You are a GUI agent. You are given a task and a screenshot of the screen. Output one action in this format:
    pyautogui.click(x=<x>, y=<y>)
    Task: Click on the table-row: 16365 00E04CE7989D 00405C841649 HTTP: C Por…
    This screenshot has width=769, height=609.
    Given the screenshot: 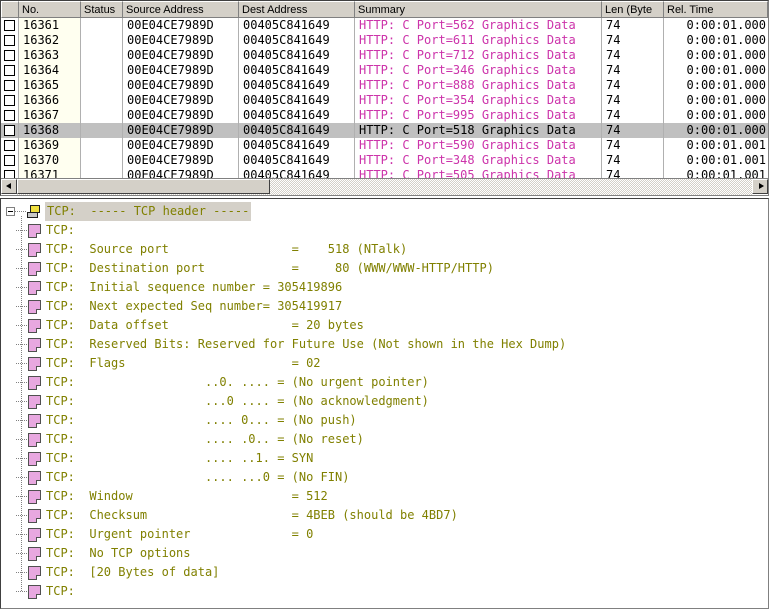 What is the action you would take?
    pyautogui.click(x=384, y=85)
    